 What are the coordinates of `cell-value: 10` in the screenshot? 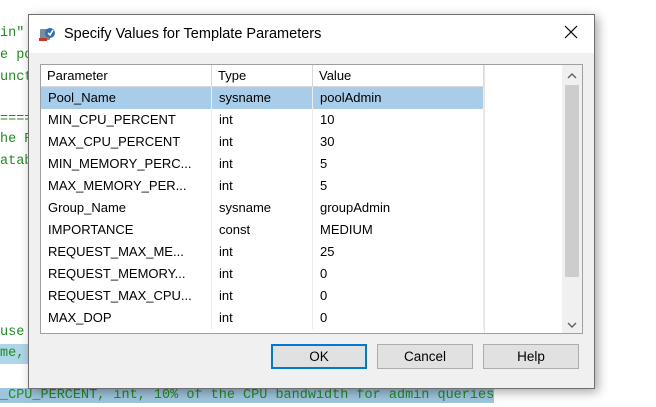 It's located at (398, 120).